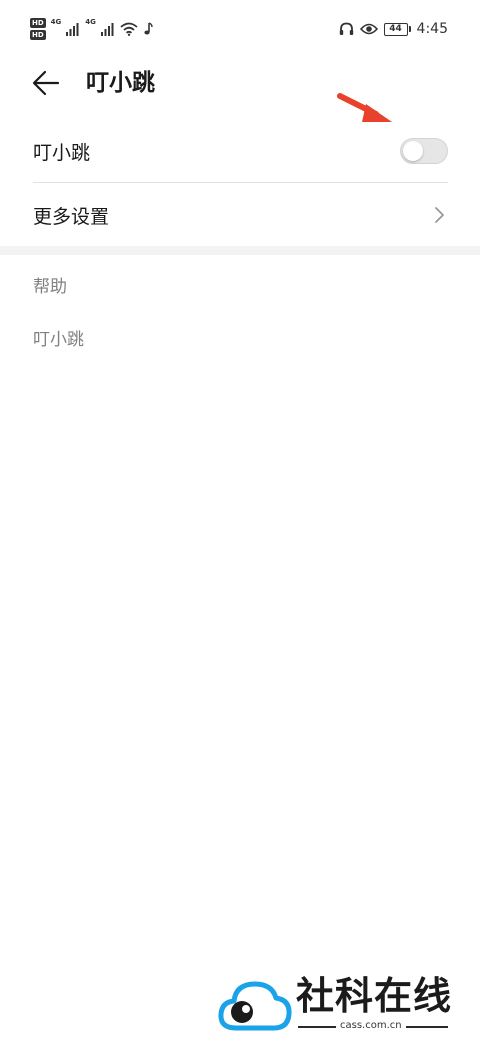 Image resolution: width=480 pixels, height=1061 pixels. Describe the element at coordinates (148, 28) in the screenshot. I see `music-note-icon` at that location.